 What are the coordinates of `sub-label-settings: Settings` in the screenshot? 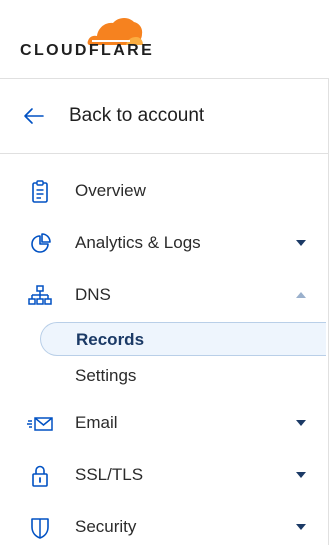 It's located at (106, 375).